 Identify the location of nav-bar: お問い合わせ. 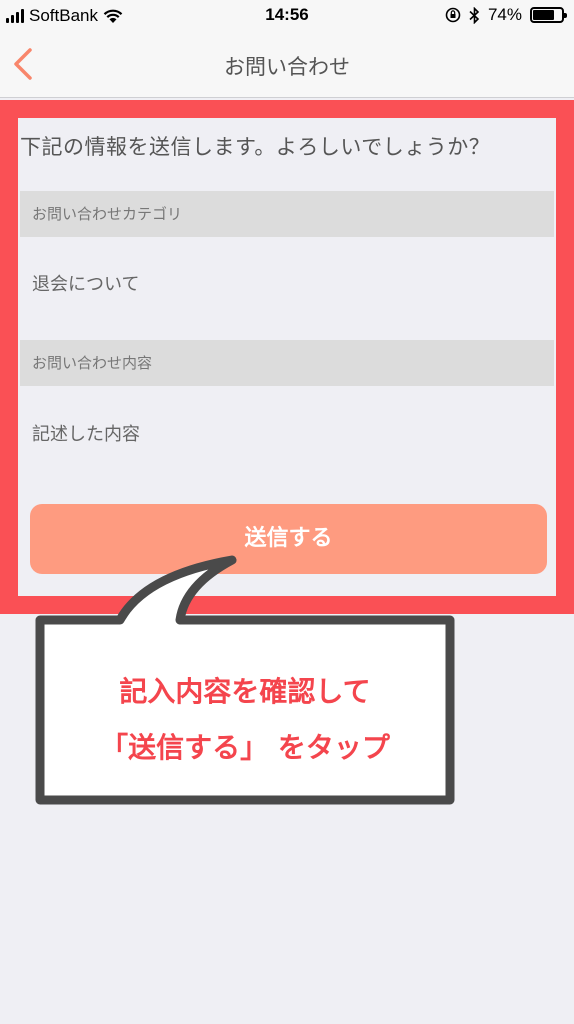
(287, 65).